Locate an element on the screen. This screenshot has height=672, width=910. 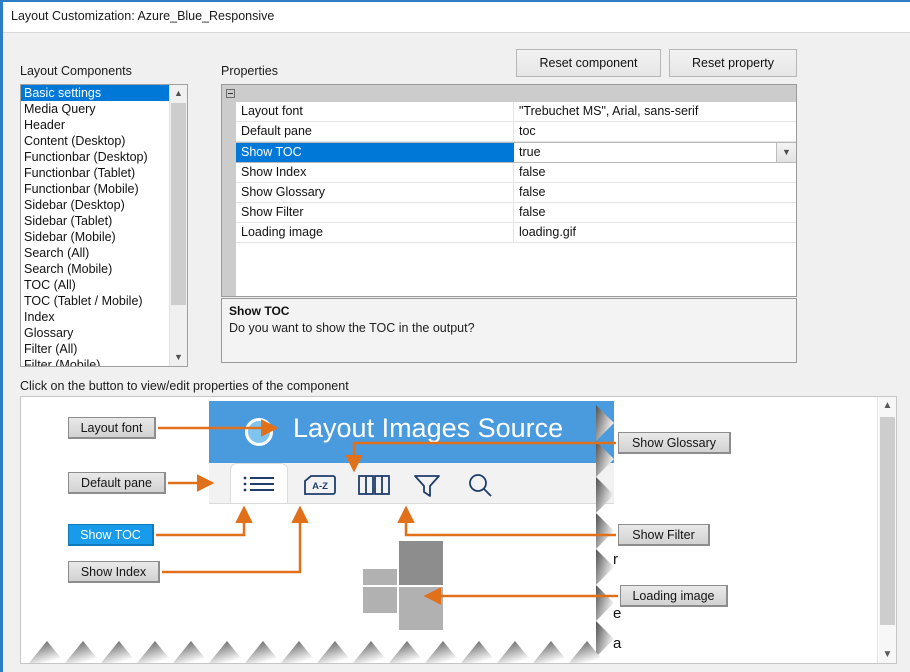
components-scrollbar: ▲ ▼ is located at coordinates (178, 225).